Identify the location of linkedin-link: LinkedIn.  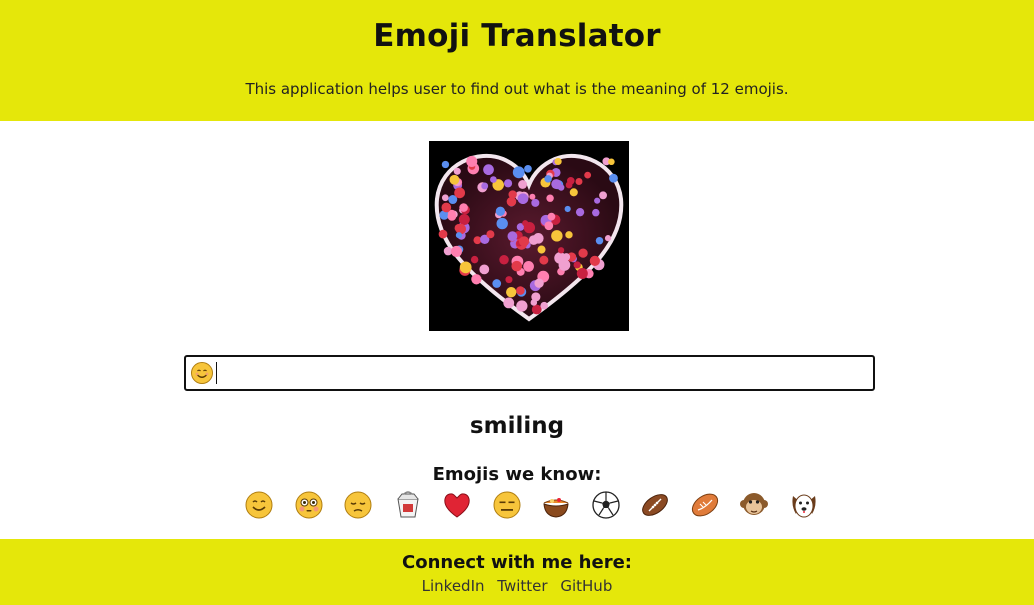
(453, 586).